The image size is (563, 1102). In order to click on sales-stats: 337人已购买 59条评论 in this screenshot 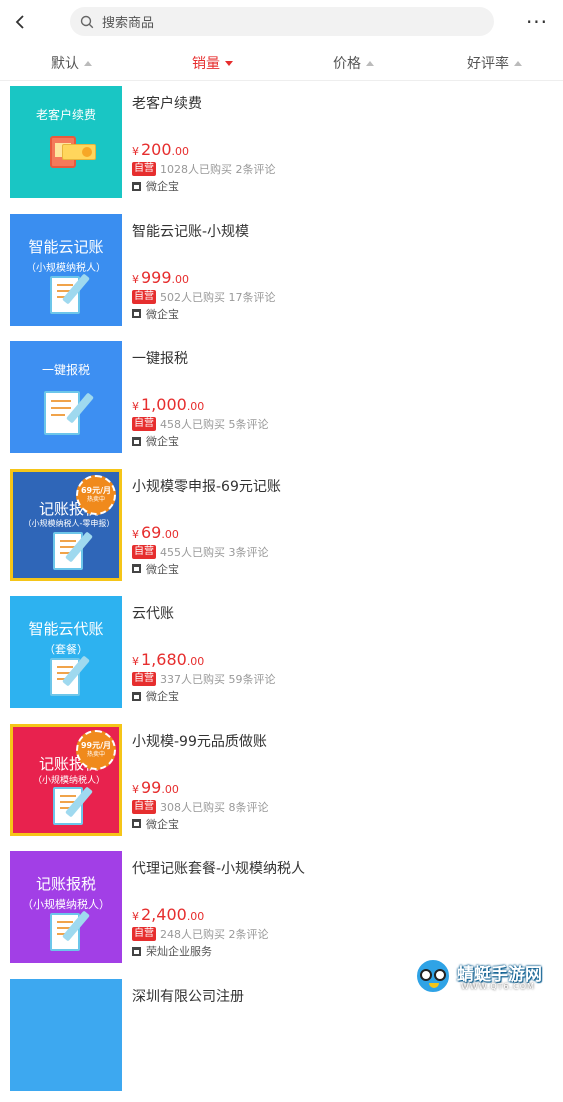, I will do `click(218, 679)`.